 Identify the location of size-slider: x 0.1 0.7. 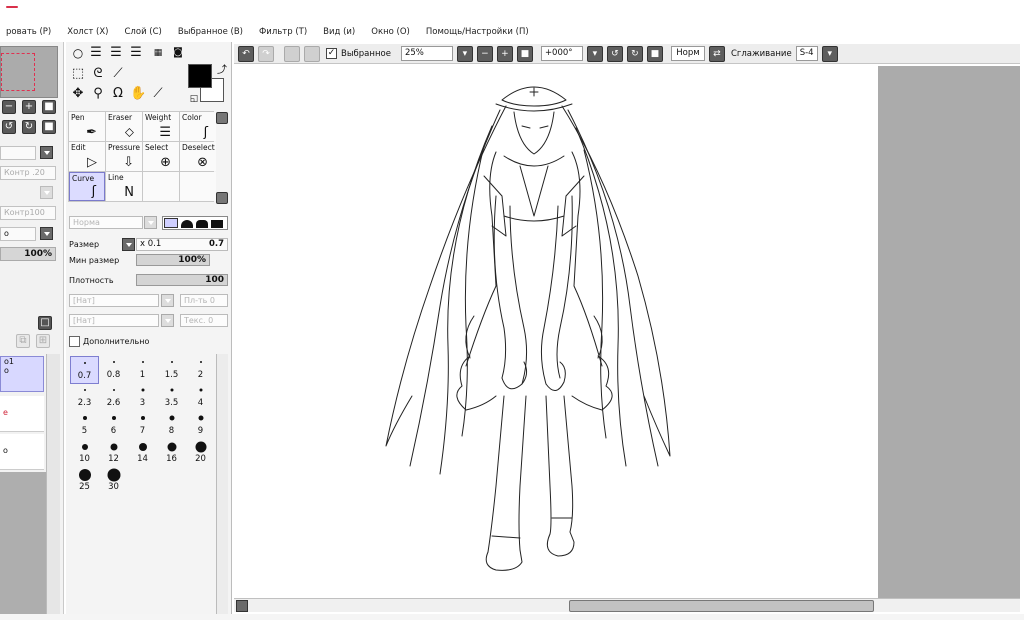
(182, 244).